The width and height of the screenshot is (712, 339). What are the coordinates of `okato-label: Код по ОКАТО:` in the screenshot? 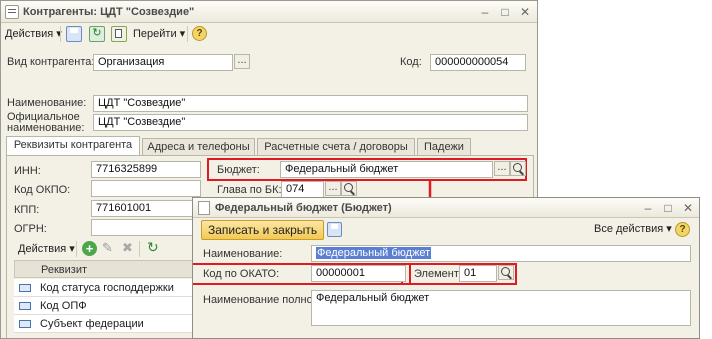 It's located at (241, 274).